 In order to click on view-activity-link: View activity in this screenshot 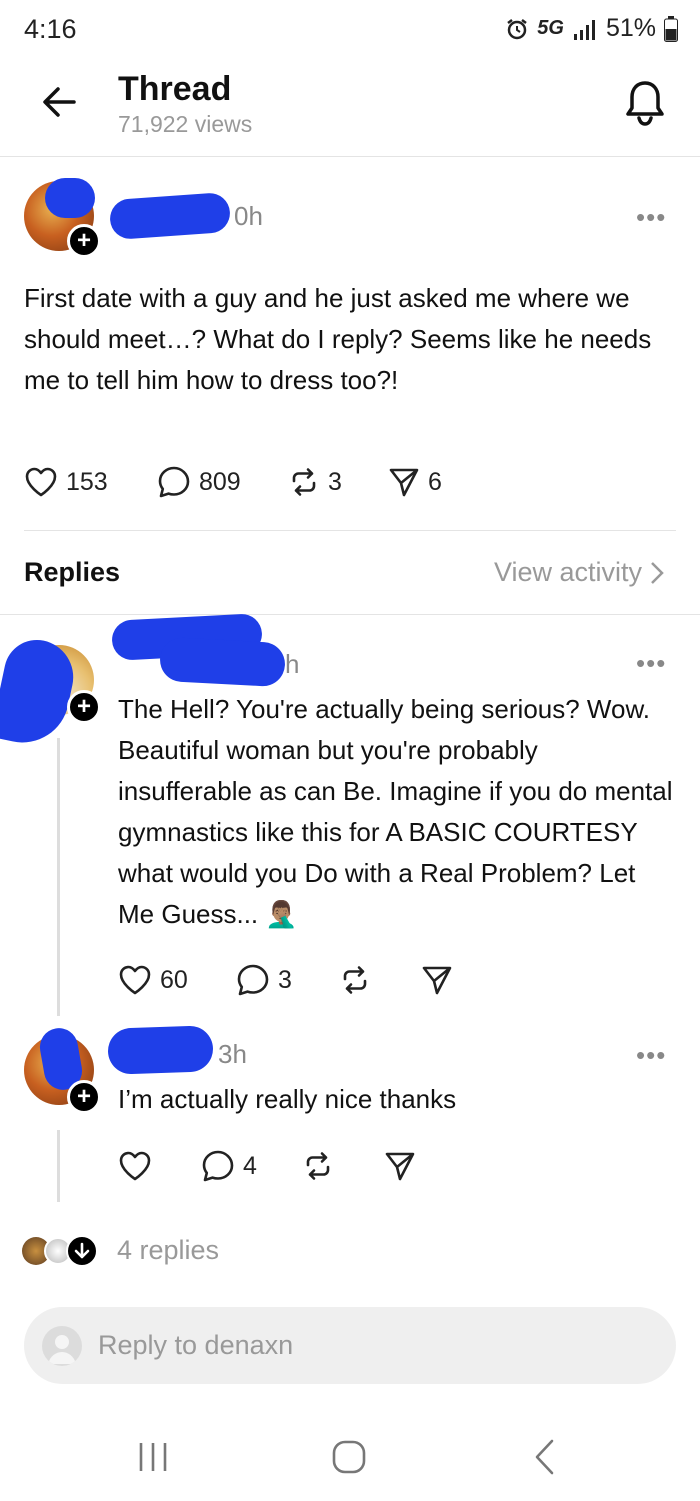, I will do `click(579, 572)`.